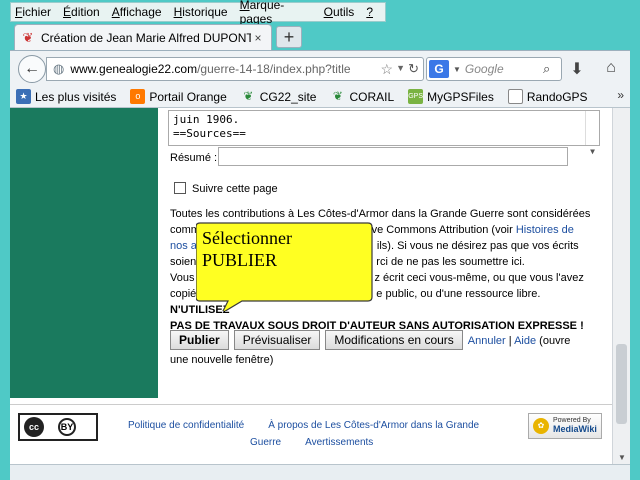  What do you see at coordinates (265, 442) in the screenshot?
I see `about-link-cont: Guerre` at bounding box center [265, 442].